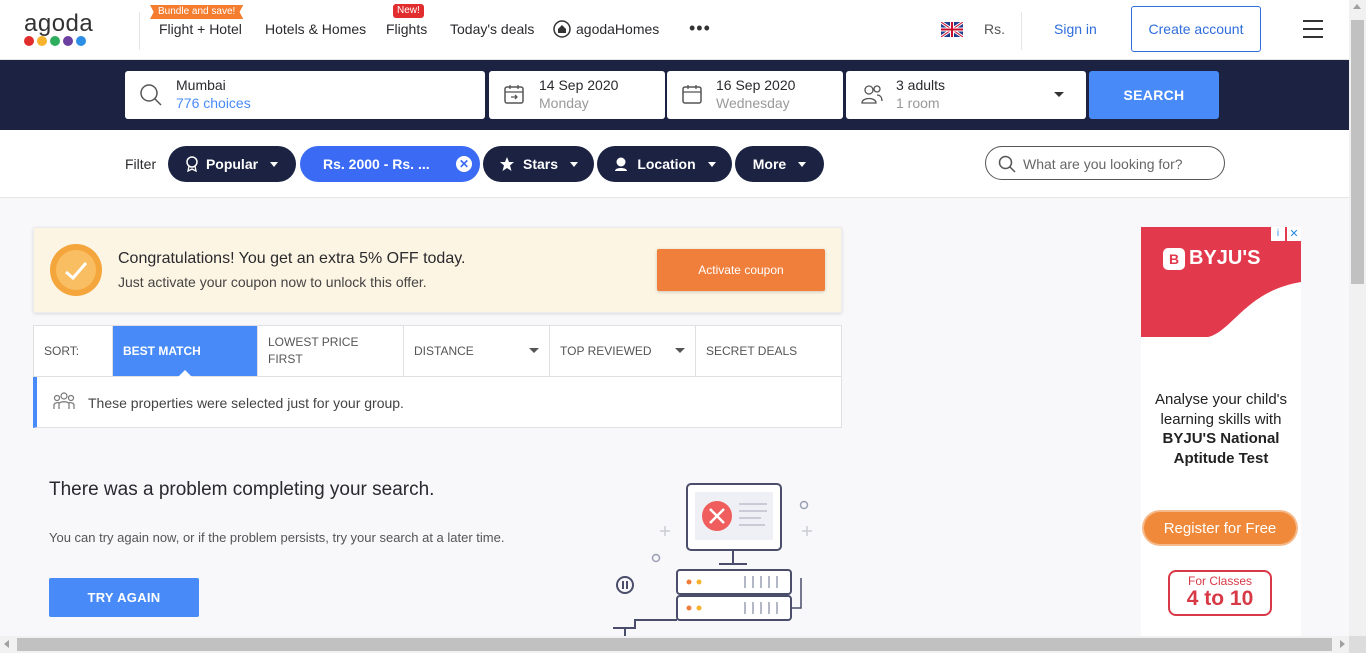 The width and height of the screenshot is (1366, 653). Describe the element at coordinates (141, 164) in the screenshot. I see `filter-label: Filter` at that location.